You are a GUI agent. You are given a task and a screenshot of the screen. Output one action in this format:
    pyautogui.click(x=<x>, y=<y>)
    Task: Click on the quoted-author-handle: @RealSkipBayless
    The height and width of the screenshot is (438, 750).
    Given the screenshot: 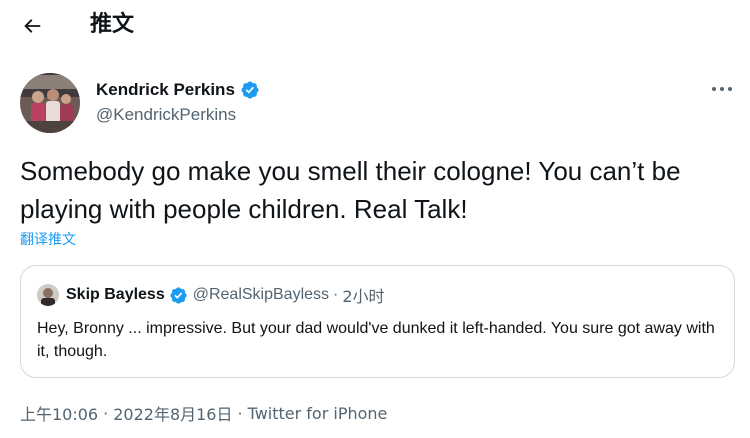 What is the action you would take?
    pyautogui.click(x=261, y=294)
    